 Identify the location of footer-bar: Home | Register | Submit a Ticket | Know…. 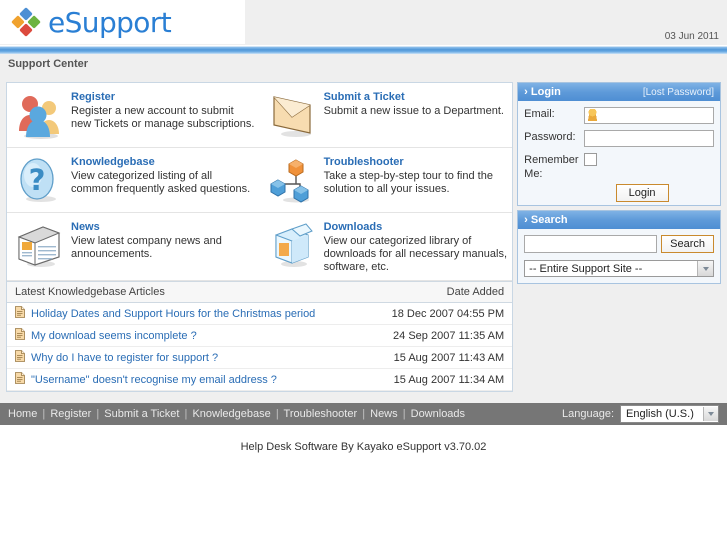
(363, 414).